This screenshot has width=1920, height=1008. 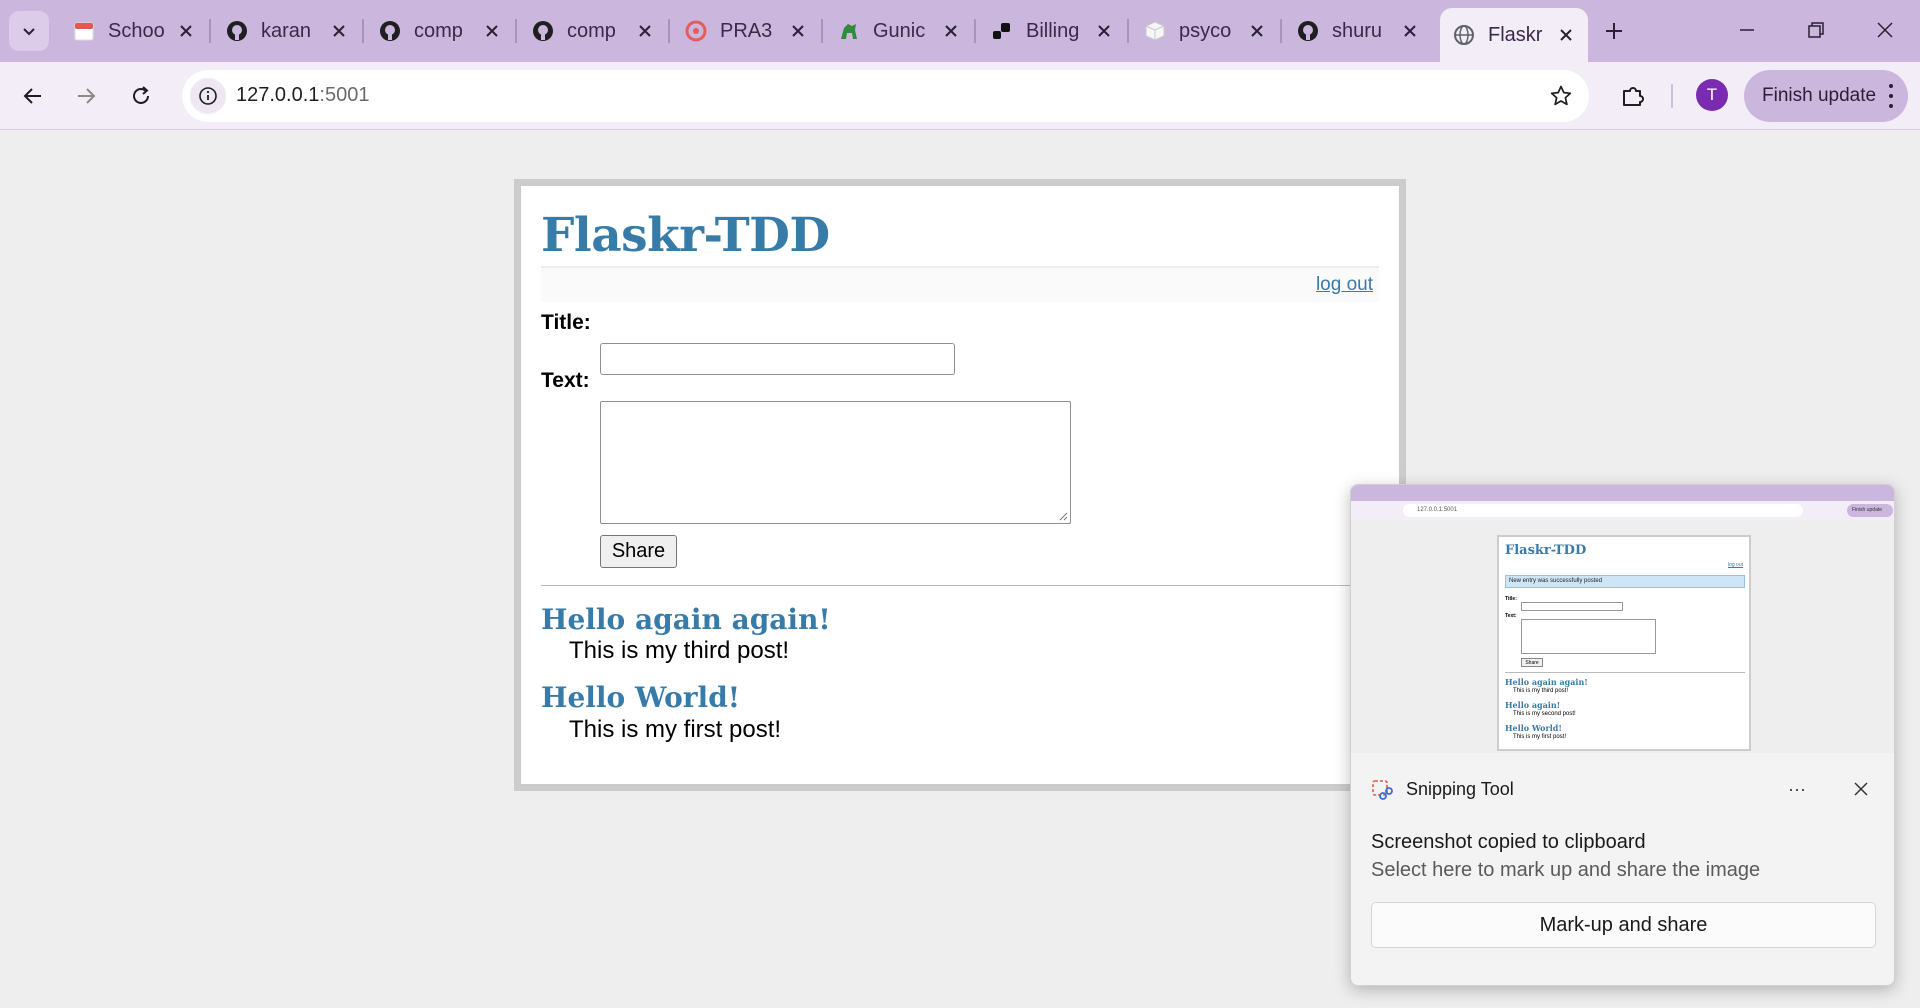 I want to click on tab-shuru: shuru, so click(x=1358, y=31).